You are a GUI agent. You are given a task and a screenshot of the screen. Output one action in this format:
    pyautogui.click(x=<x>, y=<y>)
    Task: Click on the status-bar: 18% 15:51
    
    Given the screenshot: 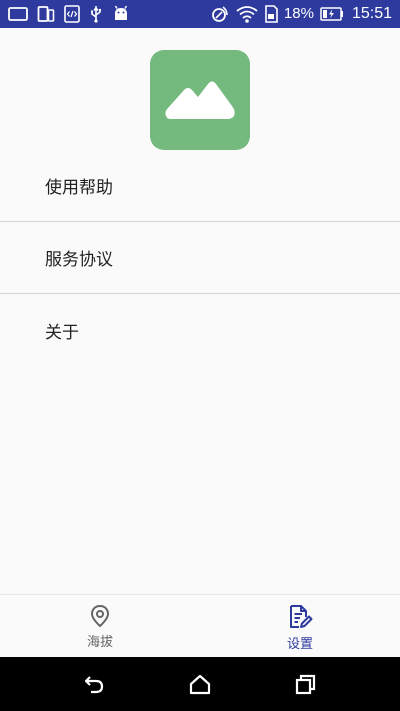 What is the action you would take?
    pyautogui.click(x=200, y=14)
    